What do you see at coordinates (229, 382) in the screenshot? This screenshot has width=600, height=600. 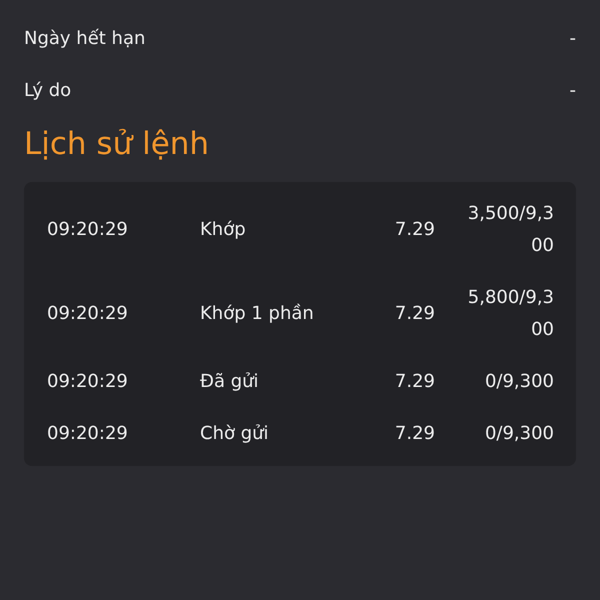 I see `status-cell-text: Đã gửi` at bounding box center [229, 382].